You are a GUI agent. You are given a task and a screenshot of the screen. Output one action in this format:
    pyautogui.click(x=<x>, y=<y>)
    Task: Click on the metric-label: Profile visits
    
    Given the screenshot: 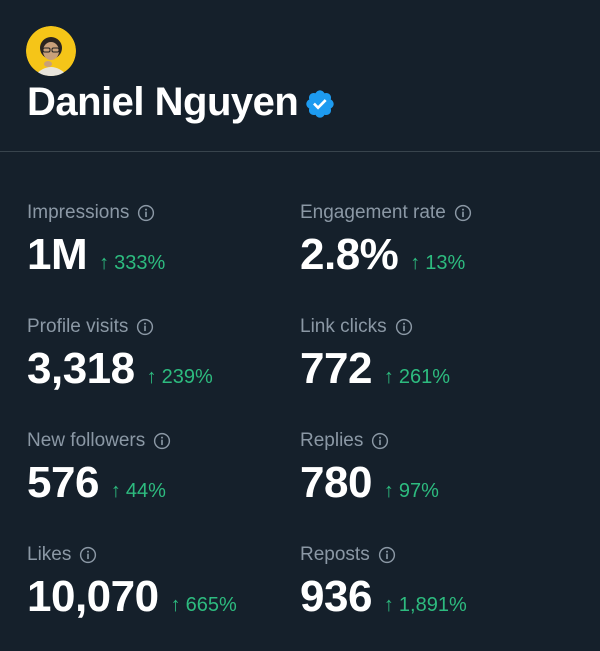 What is the action you would take?
    pyautogui.click(x=78, y=326)
    